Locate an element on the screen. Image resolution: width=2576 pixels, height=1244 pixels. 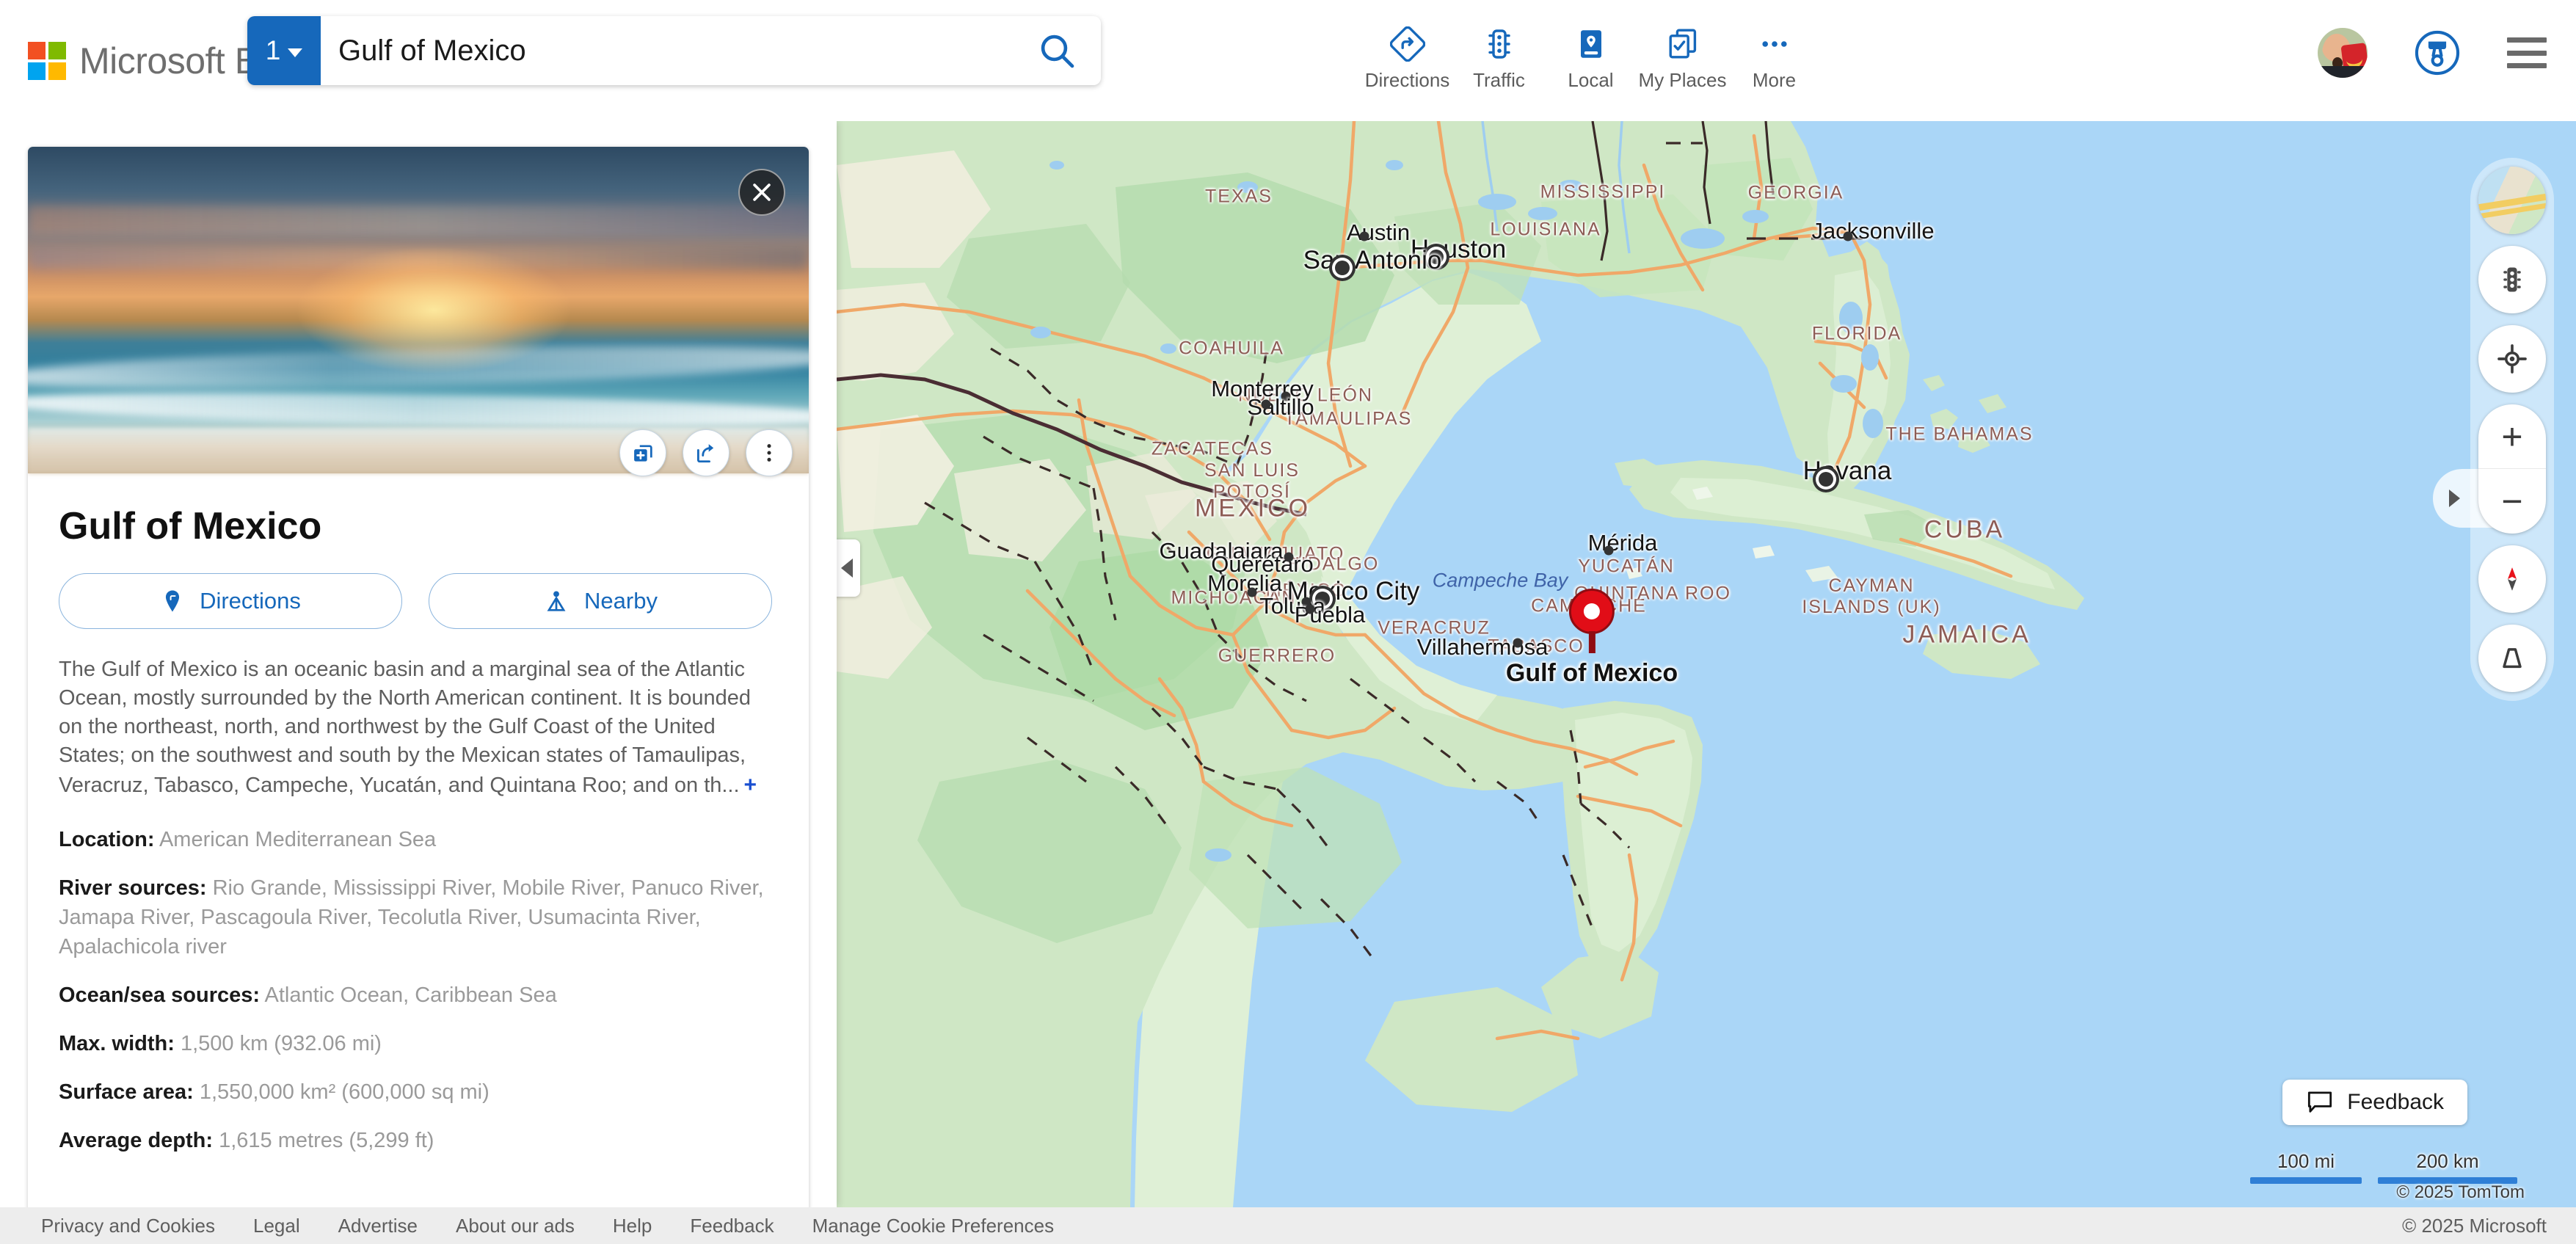
map-poi-pin: Gulf of Mexico is located at coordinates (1592, 638).